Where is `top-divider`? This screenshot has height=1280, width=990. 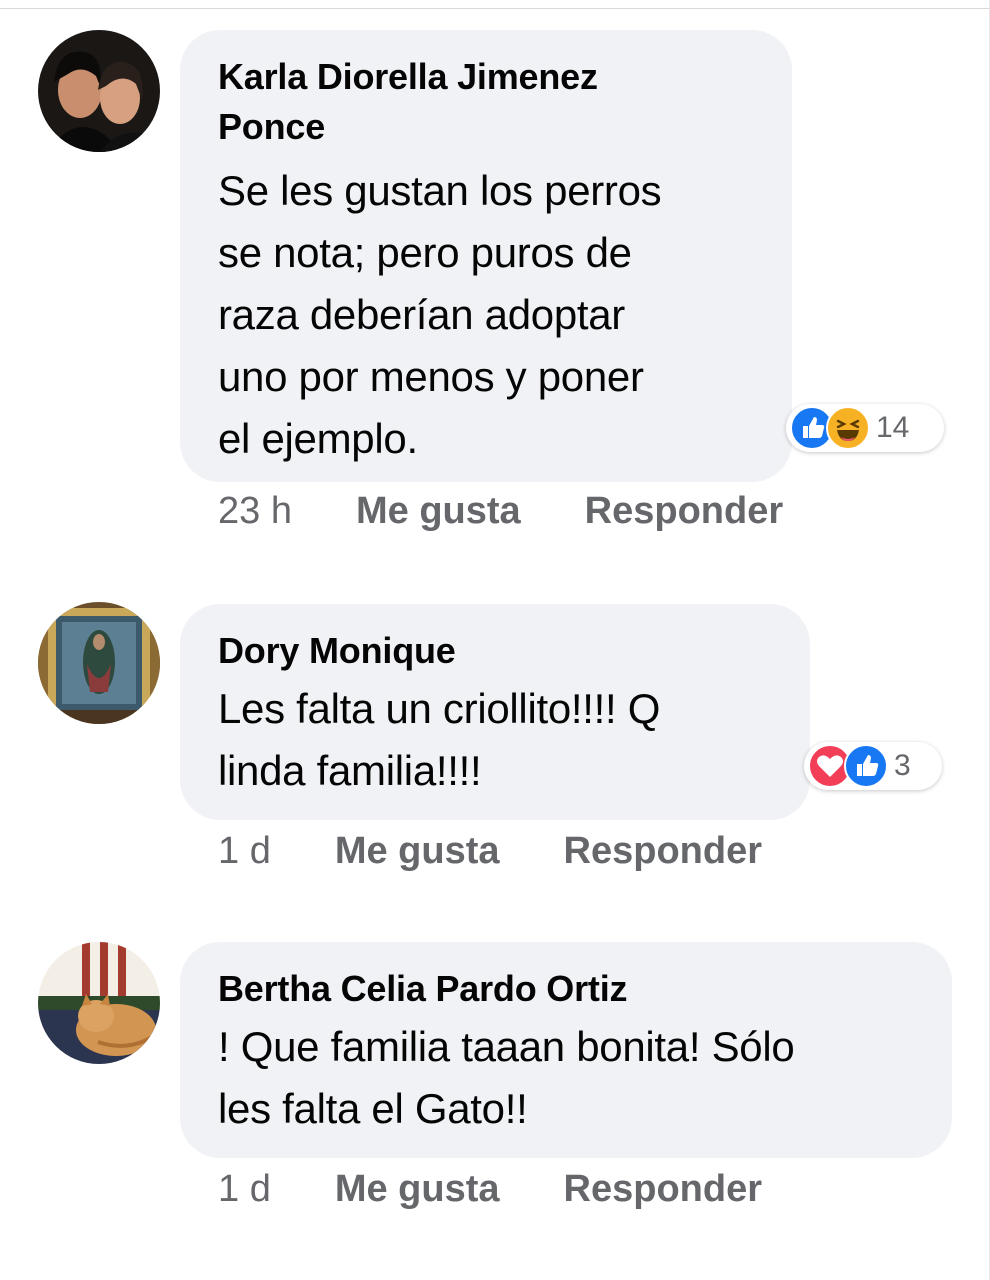
top-divider is located at coordinates (495, 8).